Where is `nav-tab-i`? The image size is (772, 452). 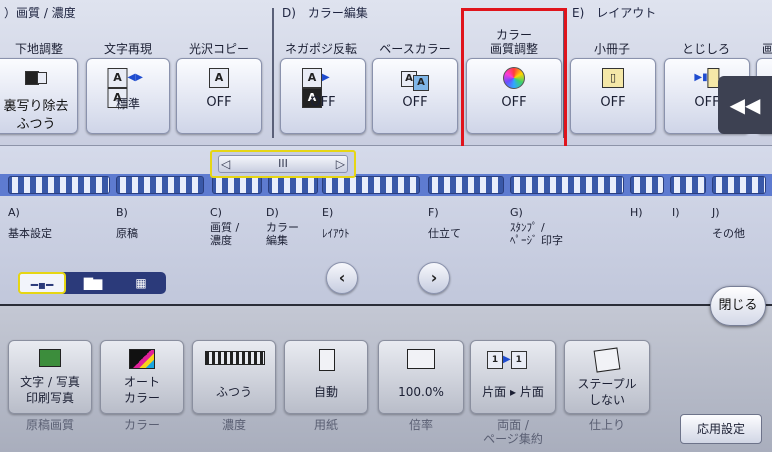 nav-tab-i is located at coordinates (688, 185).